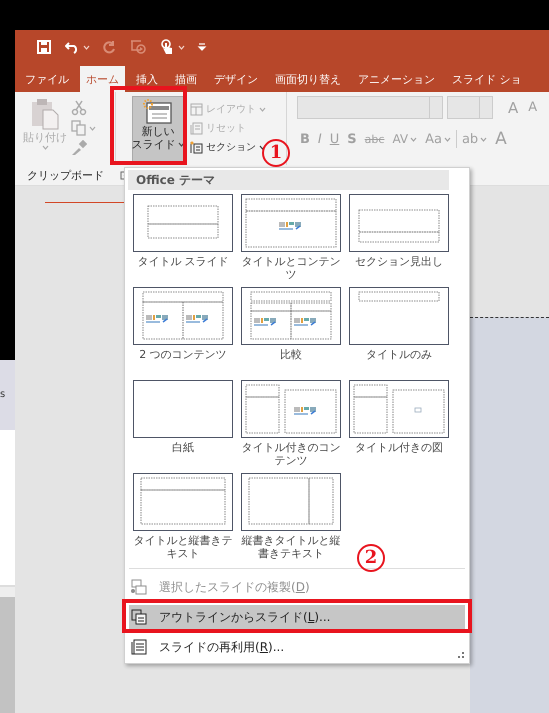 The image size is (549, 713). I want to click on ribbon-tab: アニメーション, so click(396, 79).